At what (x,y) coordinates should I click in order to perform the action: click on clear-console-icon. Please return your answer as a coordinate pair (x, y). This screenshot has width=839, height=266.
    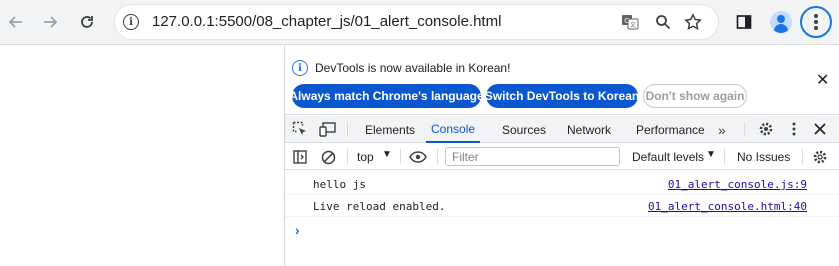
    Looking at the image, I should click on (328, 157).